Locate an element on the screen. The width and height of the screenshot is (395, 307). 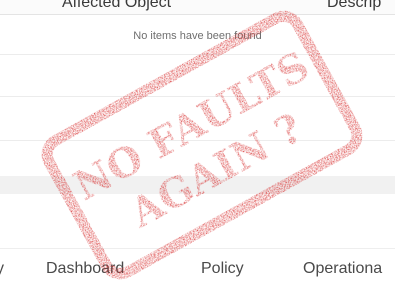
column-header-affected-object: Affected Object is located at coordinates (116, 6).